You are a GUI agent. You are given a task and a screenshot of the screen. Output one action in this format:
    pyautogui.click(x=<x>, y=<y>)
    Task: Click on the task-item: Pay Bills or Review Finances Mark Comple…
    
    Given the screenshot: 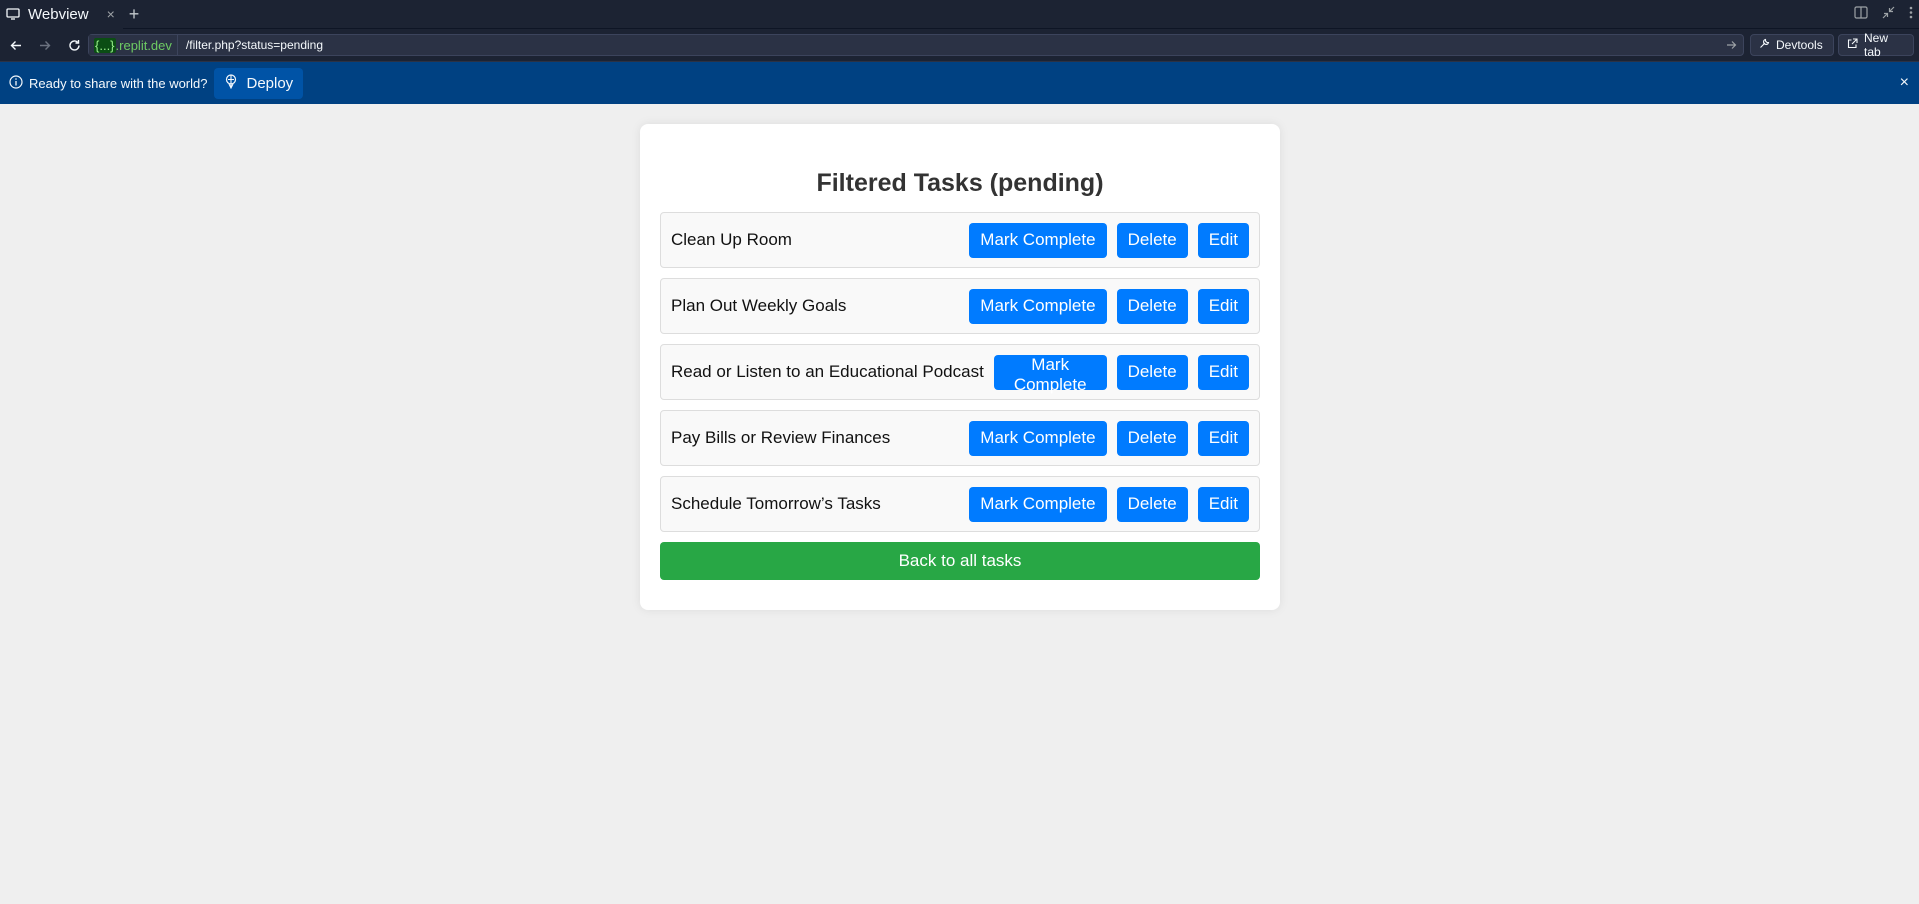 What is the action you would take?
    pyautogui.click(x=960, y=438)
    